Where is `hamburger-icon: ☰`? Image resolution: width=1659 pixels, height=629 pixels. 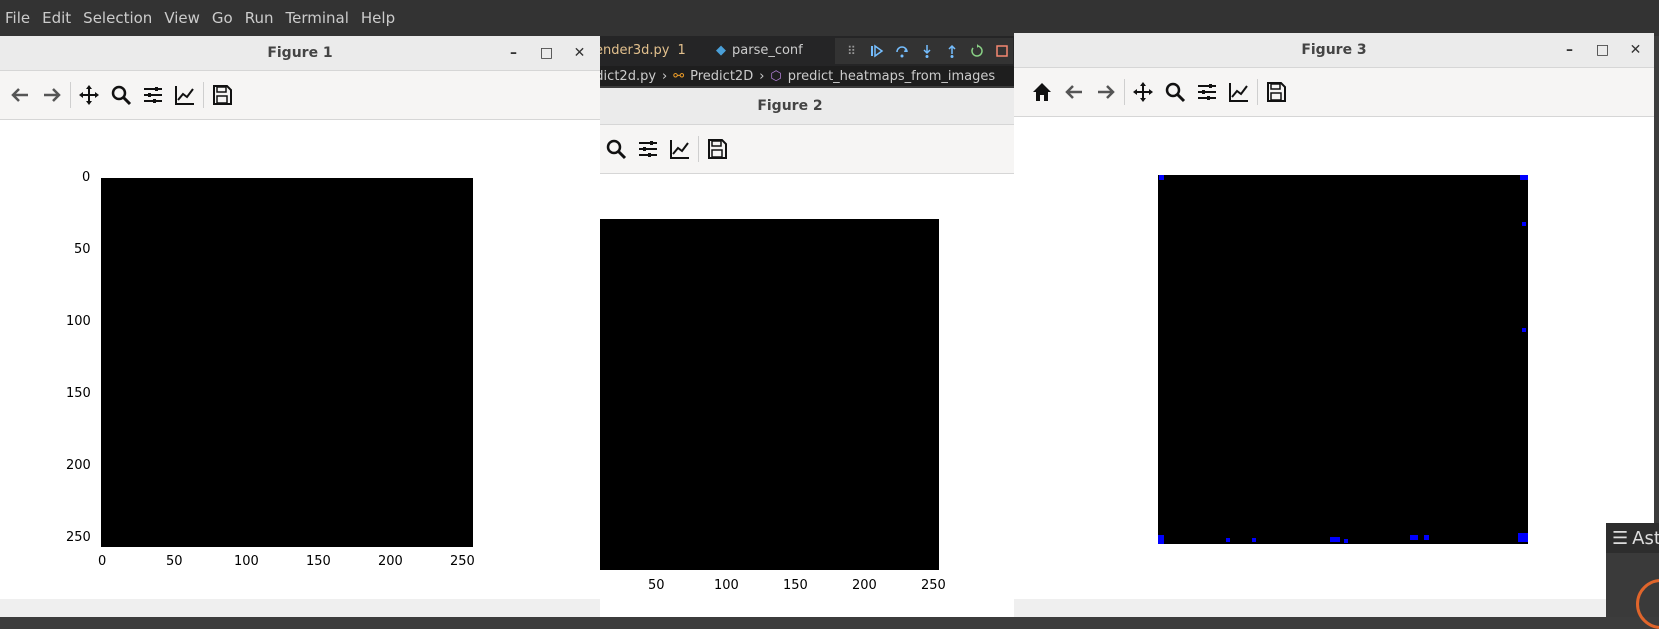
hamburger-icon: ☰ is located at coordinates (1620, 538).